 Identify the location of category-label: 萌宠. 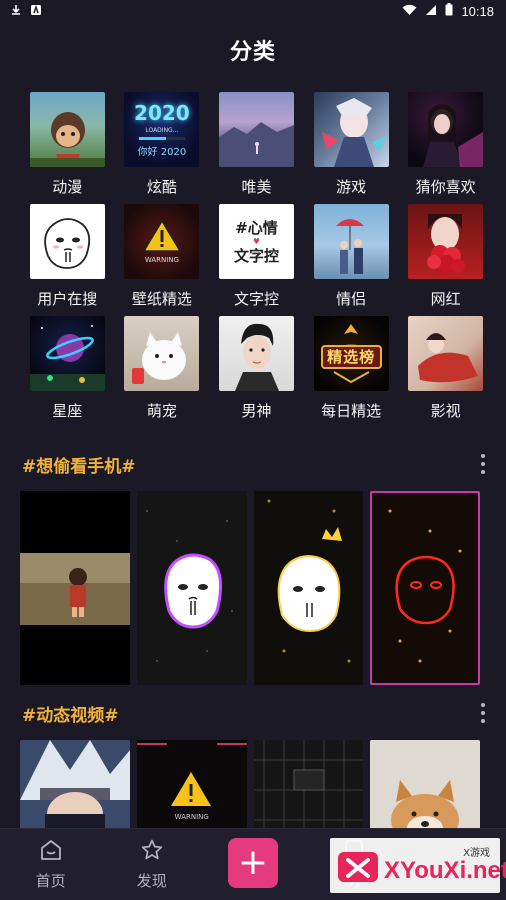
(161, 411).